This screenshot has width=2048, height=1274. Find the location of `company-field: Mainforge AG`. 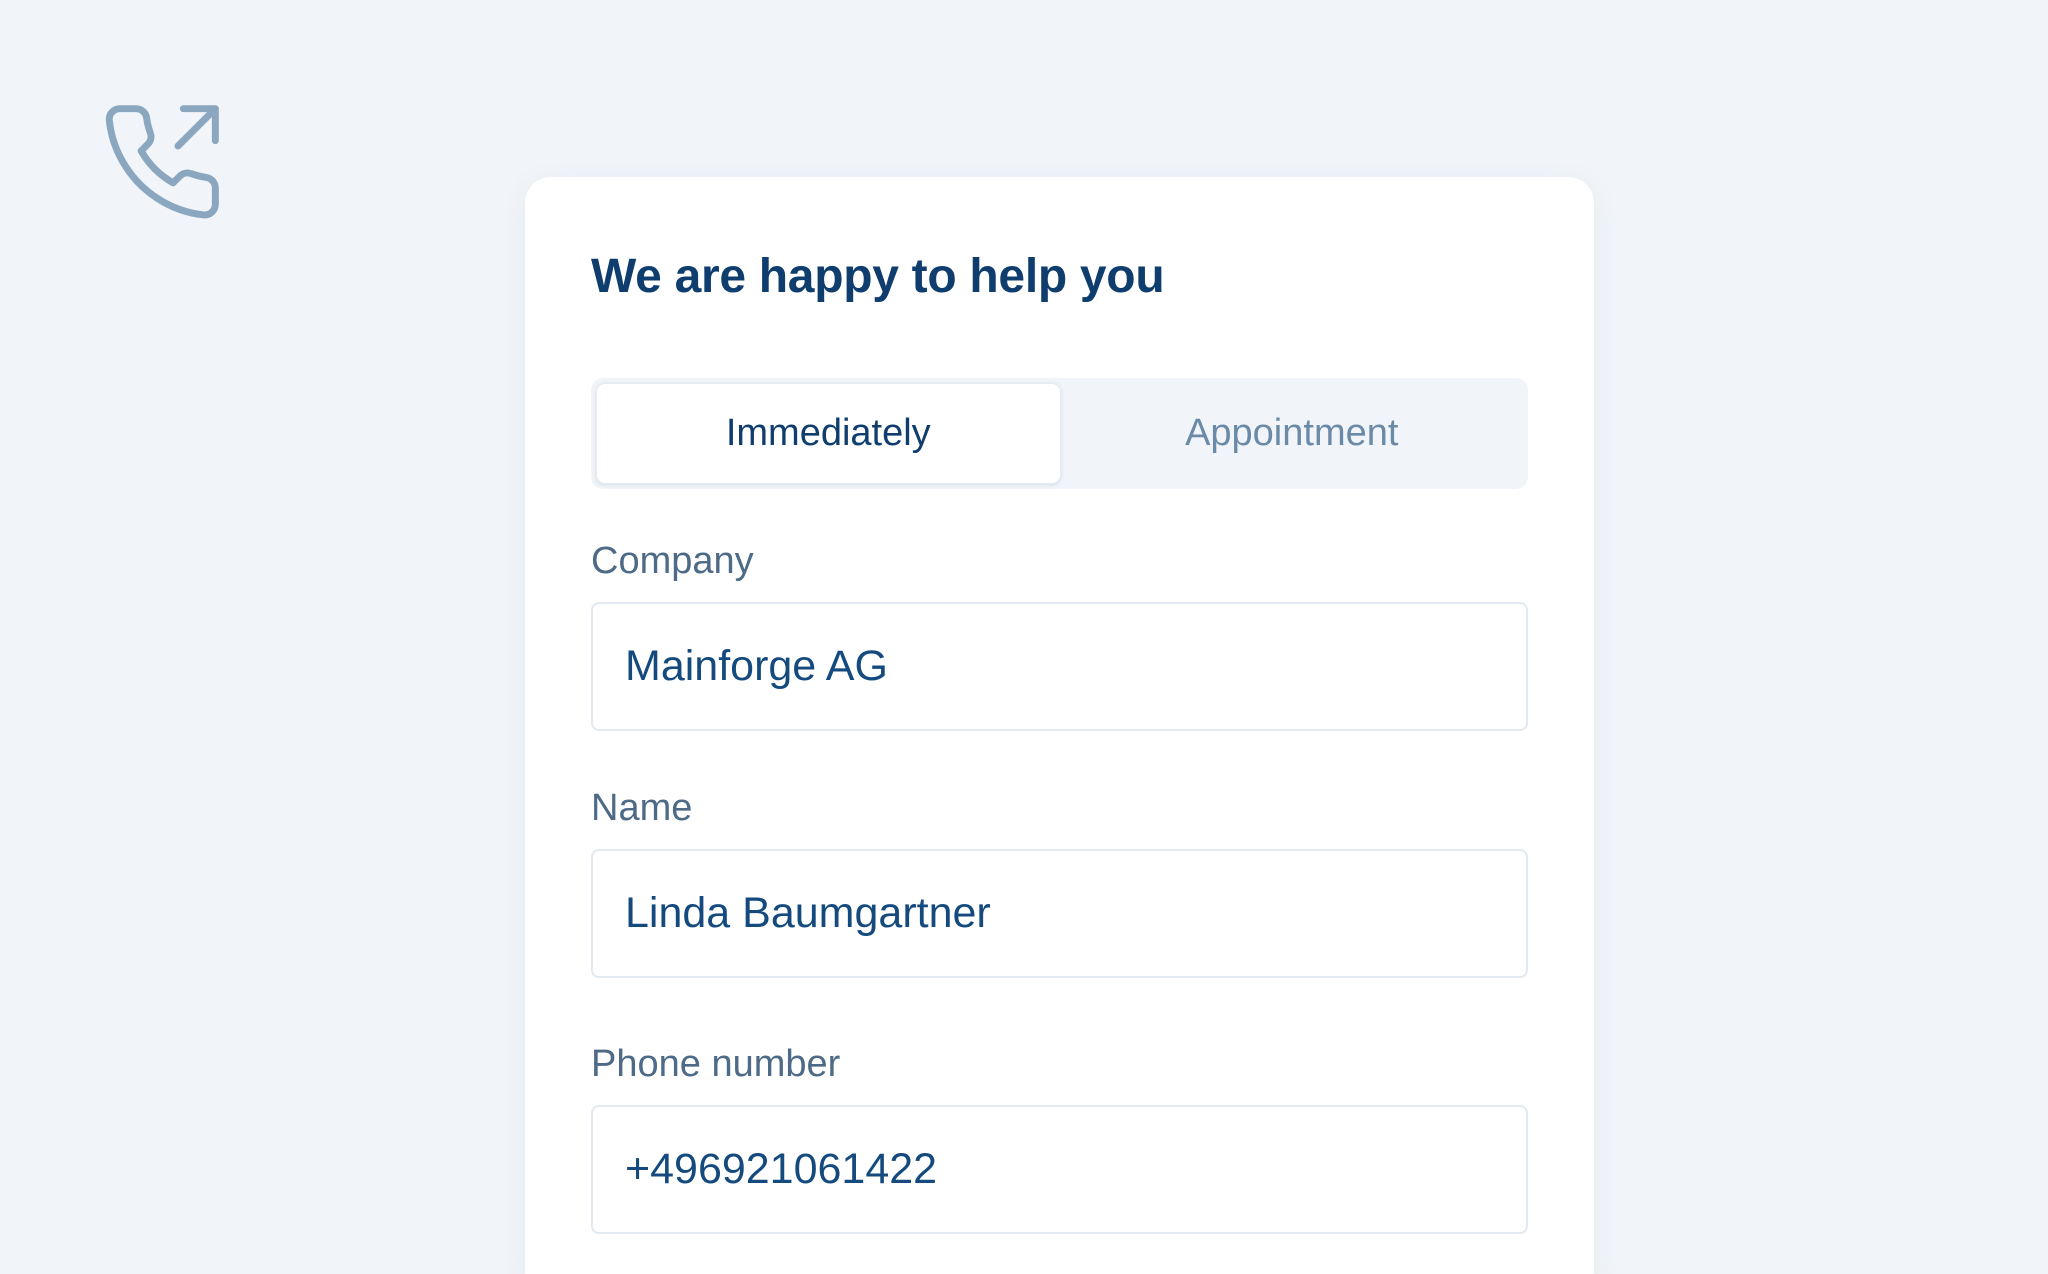

company-field: Mainforge AG is located at coordinates (1059, 666).